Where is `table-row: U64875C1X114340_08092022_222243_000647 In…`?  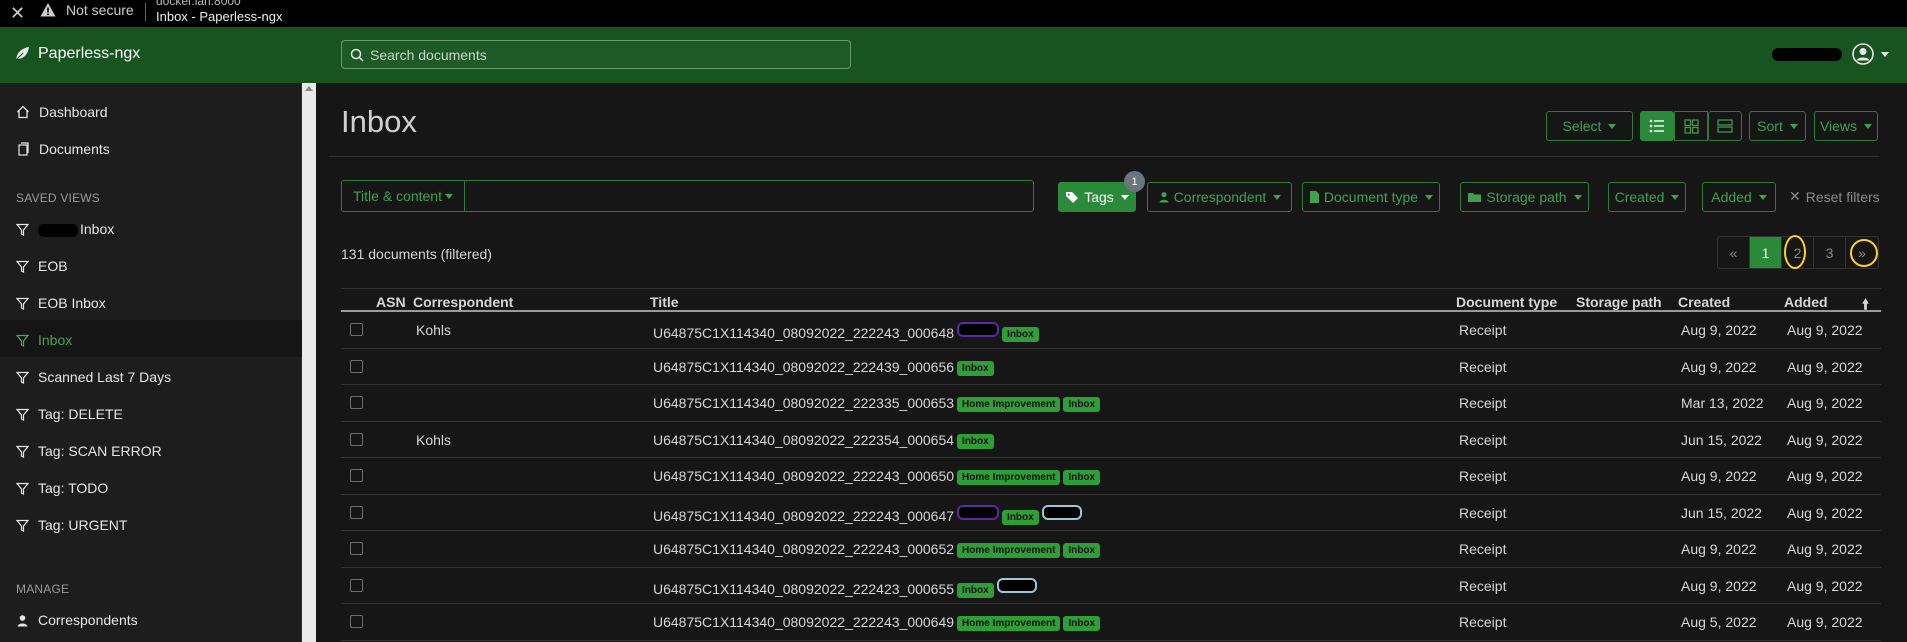
table-row: U64875C1X114340_08092022_222243_000647 In… is located at coordinates (1111, 513).